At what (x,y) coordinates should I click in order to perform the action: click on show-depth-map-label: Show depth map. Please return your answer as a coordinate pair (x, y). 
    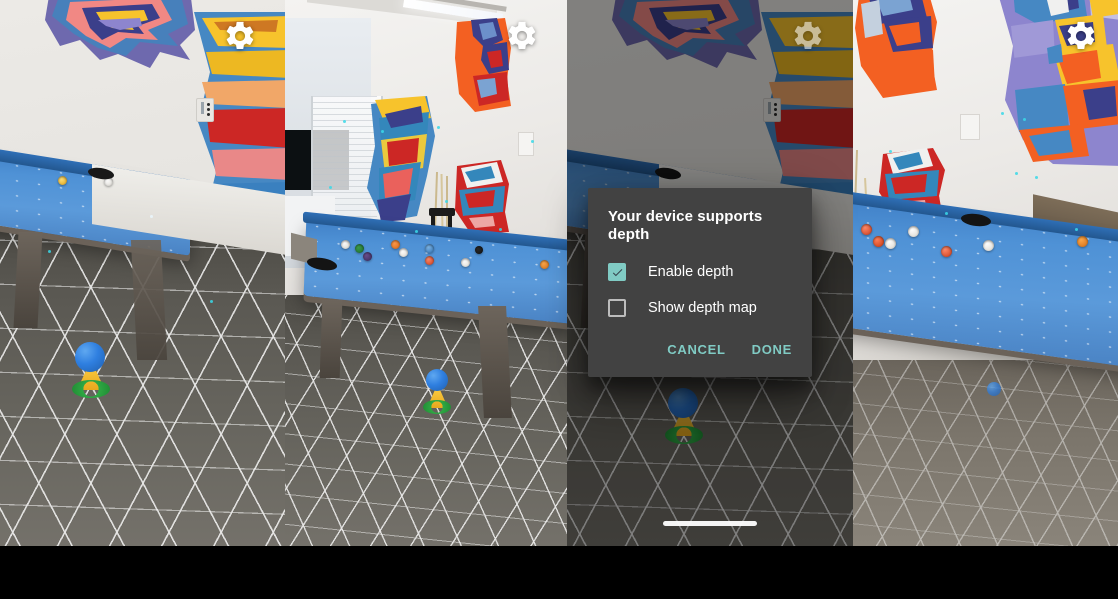
    Looking at the image, I should click on (702, 308).